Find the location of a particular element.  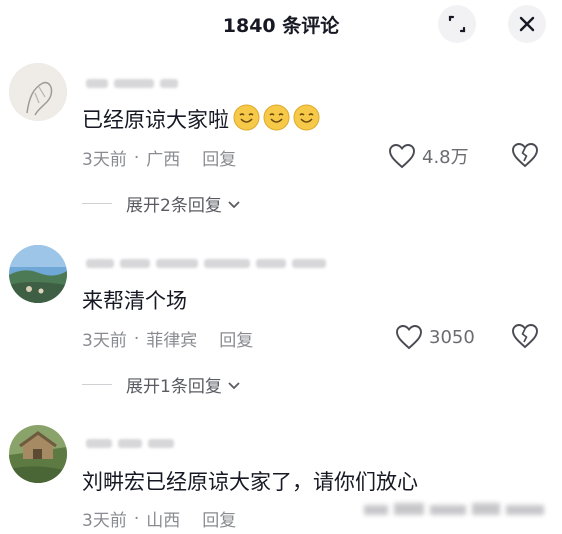

like-count: 3050 is located at coordinates (452, 337).